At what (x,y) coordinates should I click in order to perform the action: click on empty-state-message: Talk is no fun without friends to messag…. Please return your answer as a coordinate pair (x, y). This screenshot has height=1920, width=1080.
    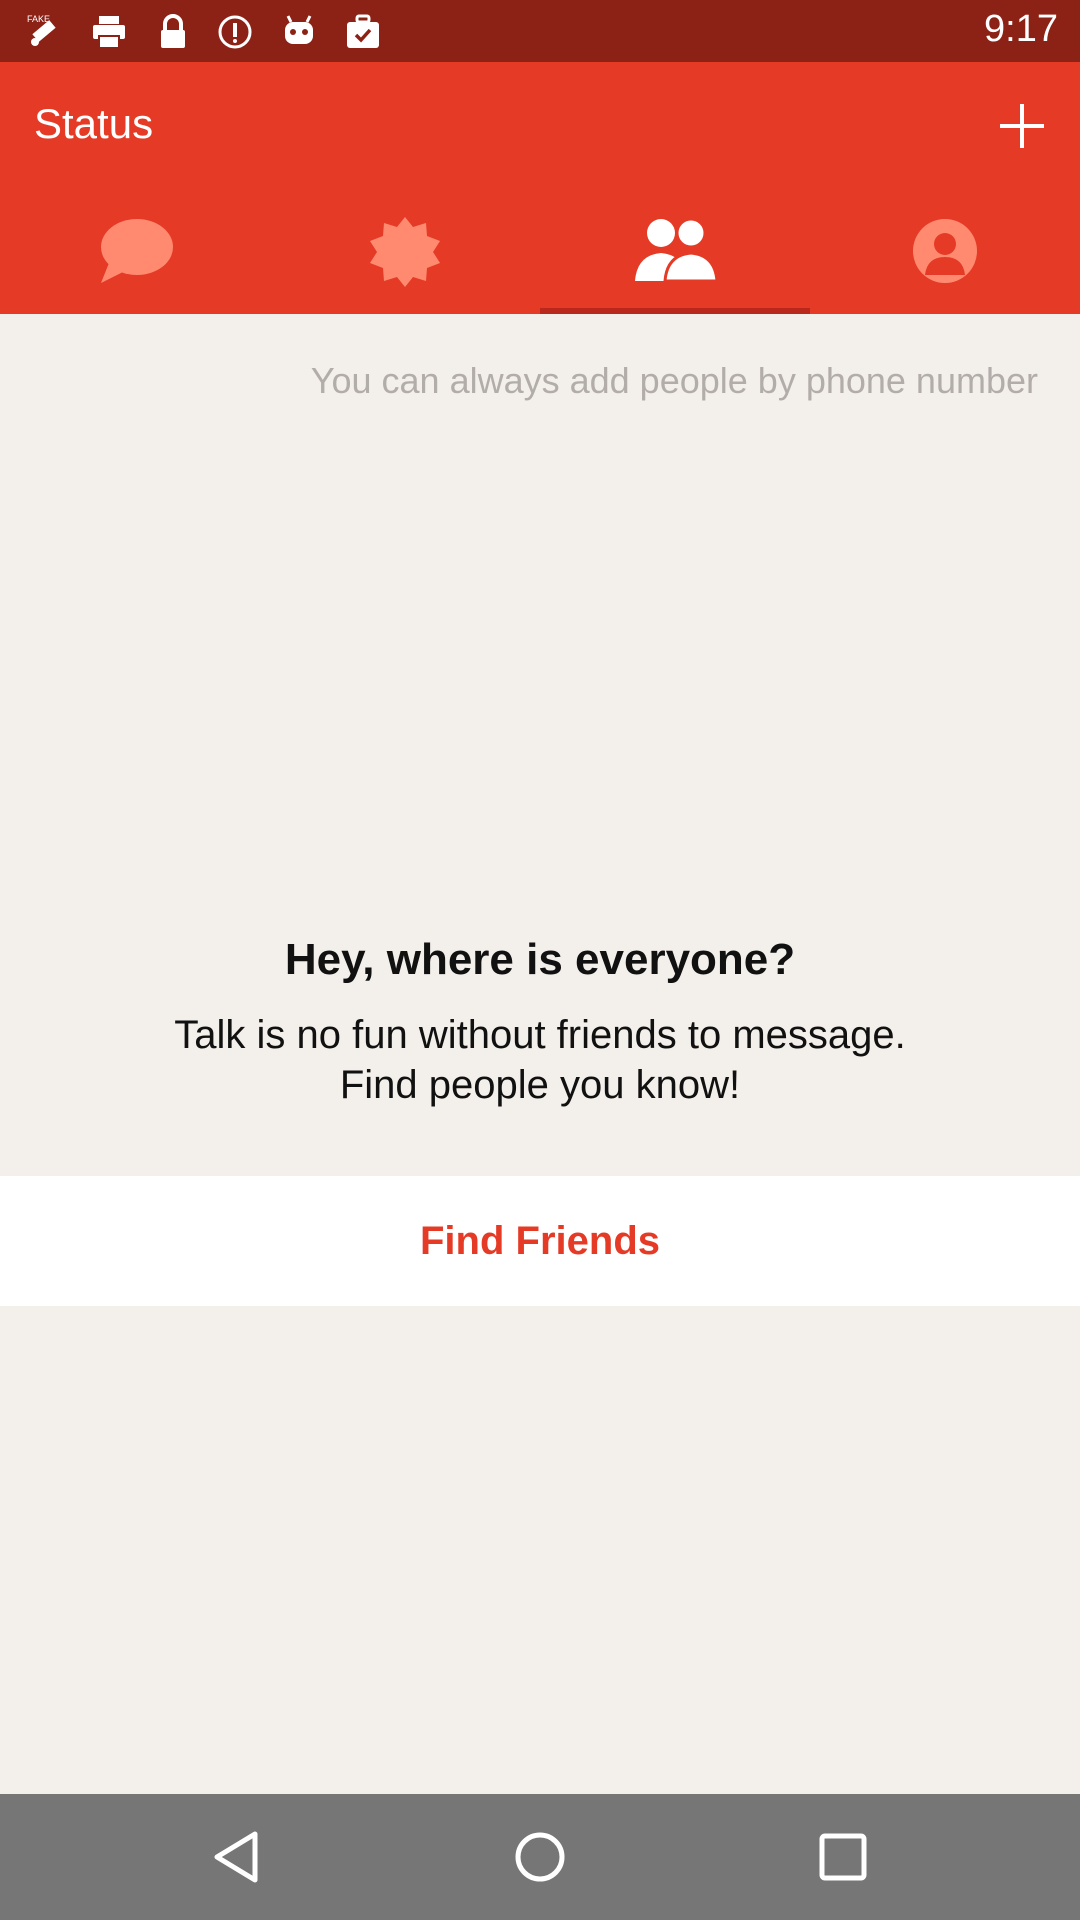
    Looking at the image, I should click on (540, 1060).